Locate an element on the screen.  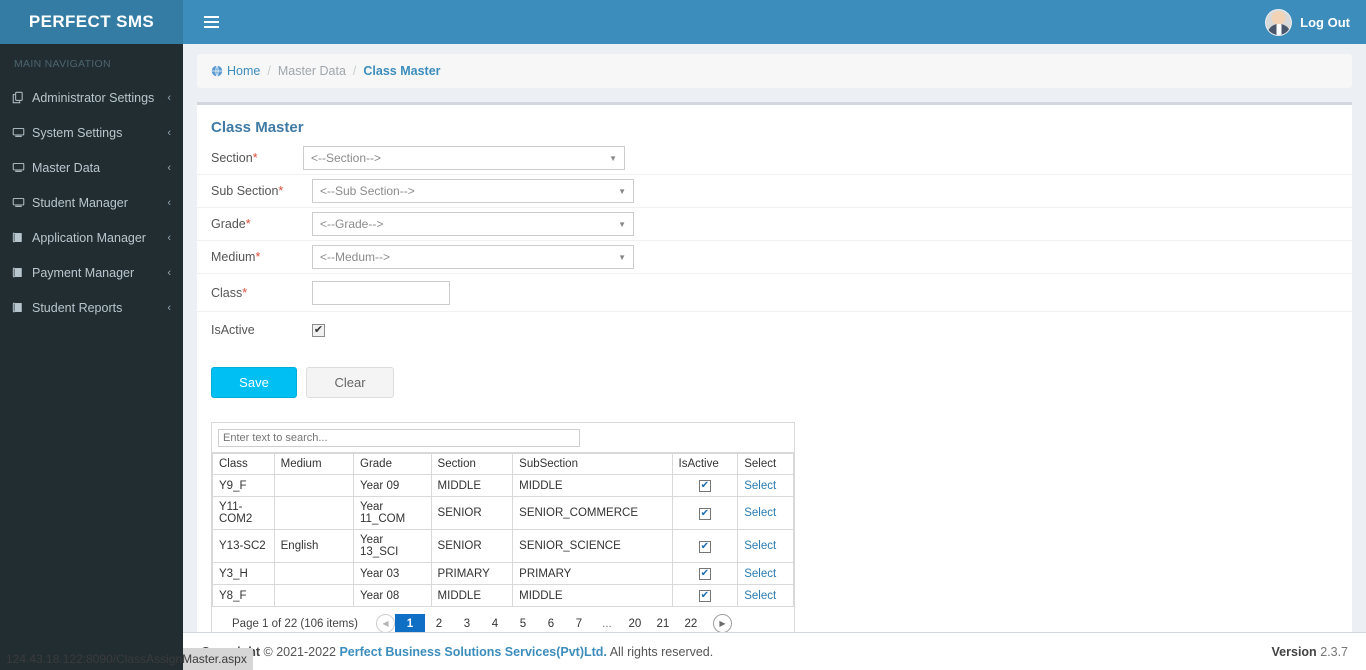
section-label: Section* is located at coordinates (234, 158).